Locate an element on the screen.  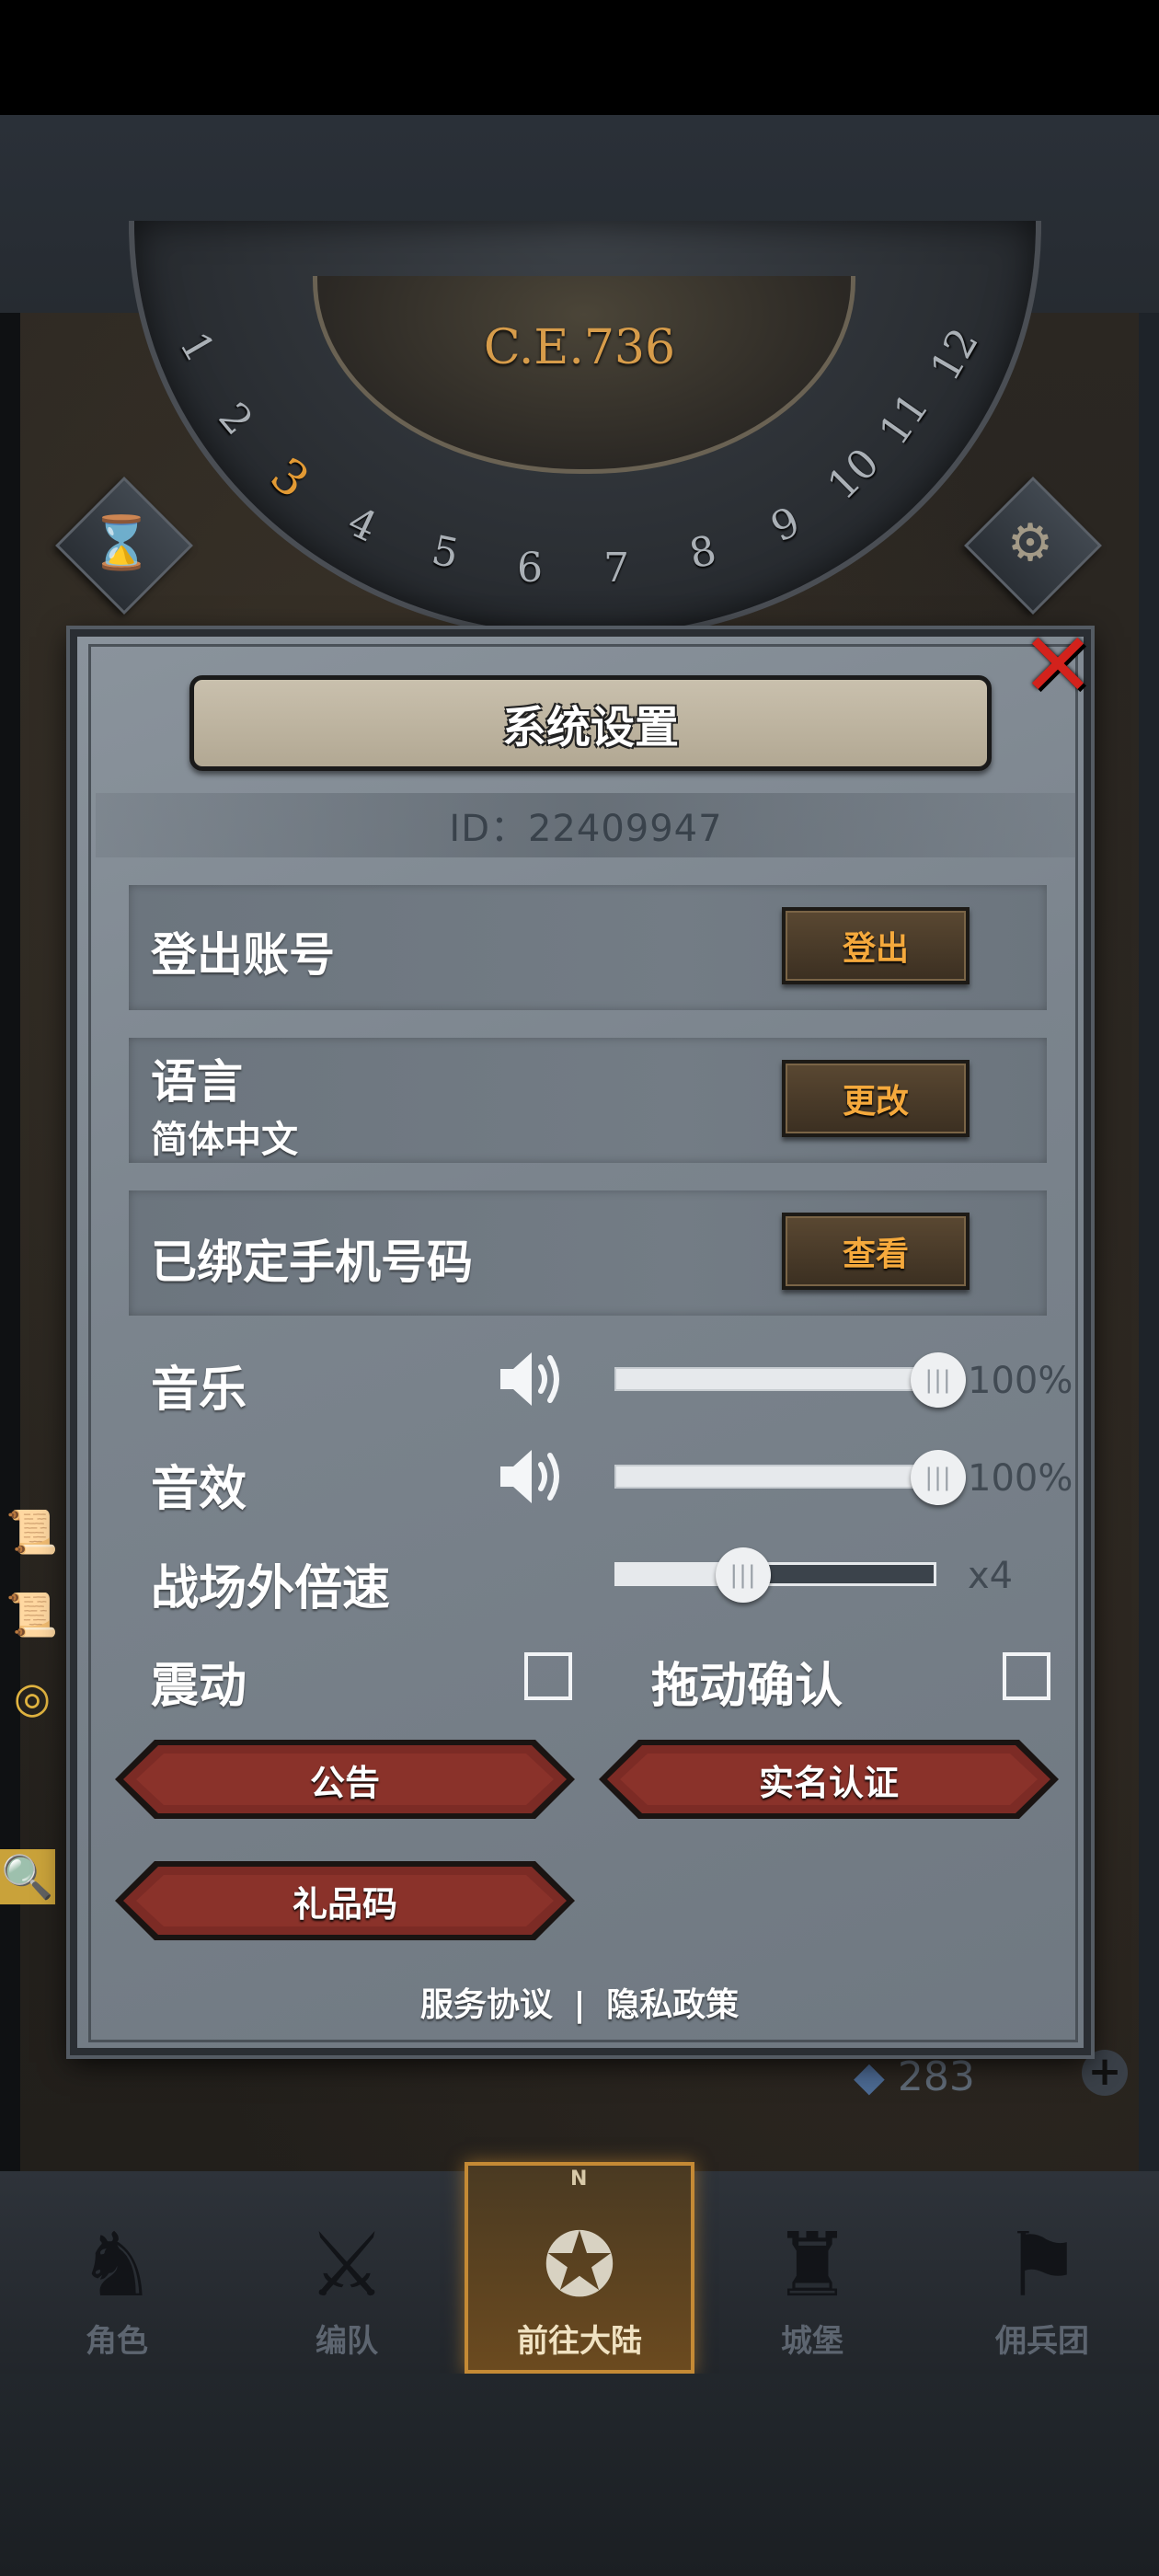
nav-label: 城堡 is located at coordinates (812, 2341).